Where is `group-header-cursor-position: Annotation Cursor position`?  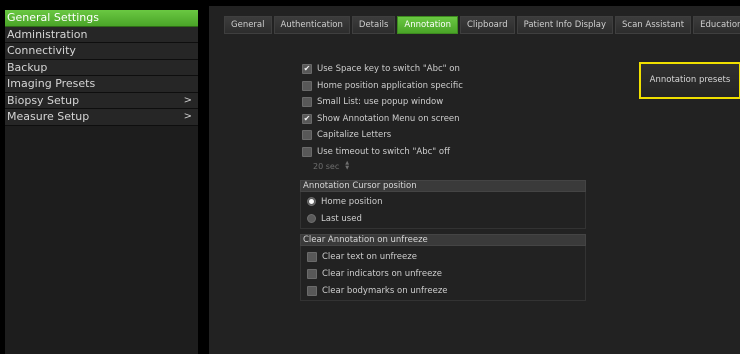
group-header-cursor-position: Annotation Cursor position is located at coordinates (443, 186).